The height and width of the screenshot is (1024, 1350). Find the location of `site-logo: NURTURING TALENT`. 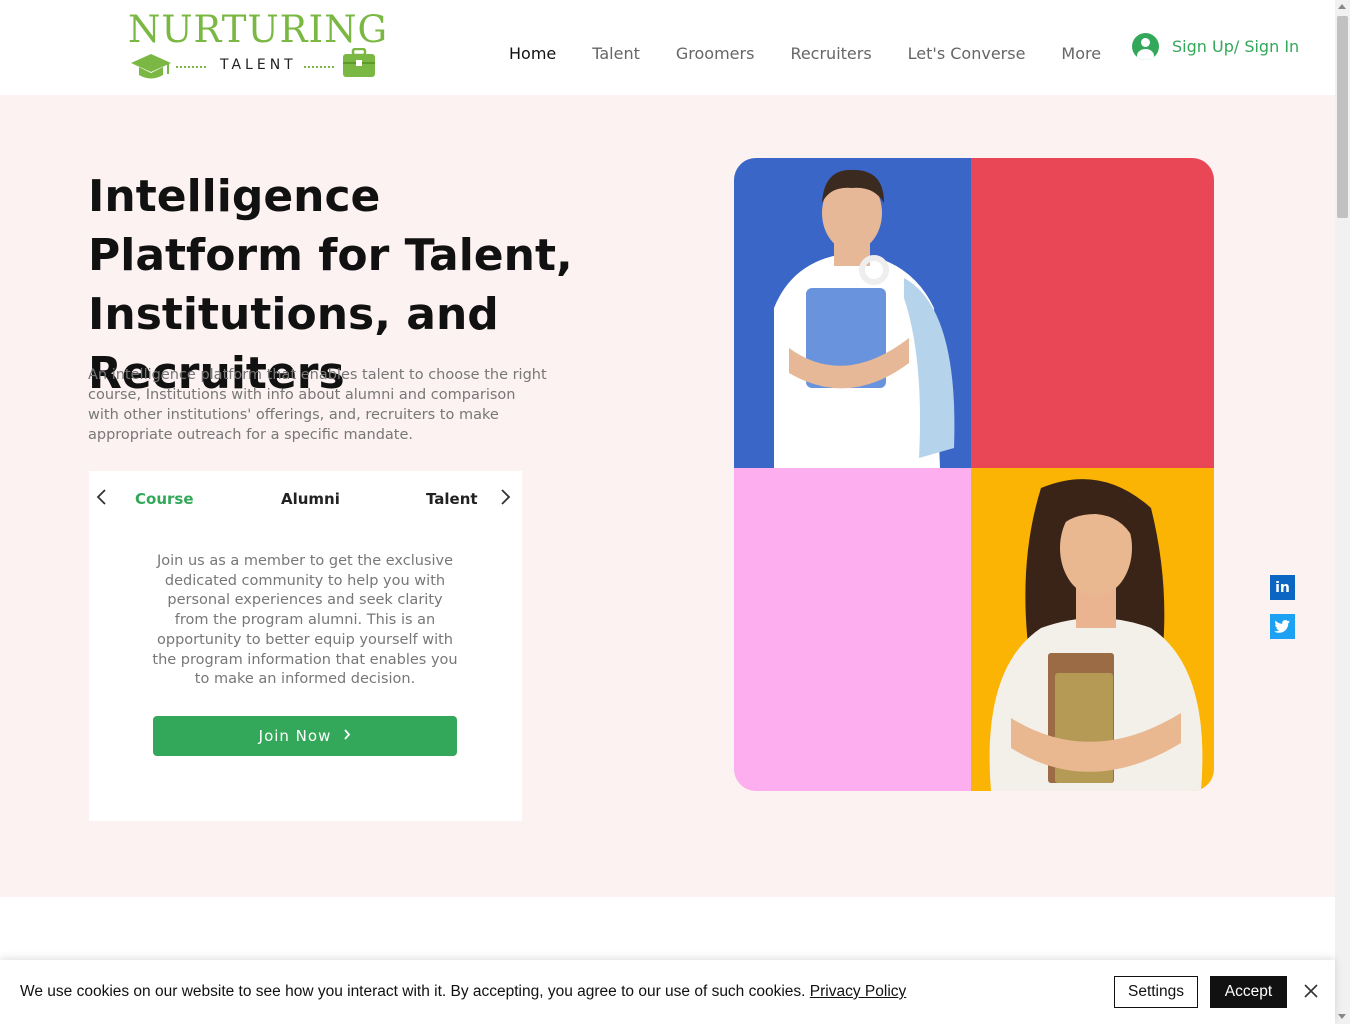

site-logo: NURTURING TALENT is located at coordinates (258, 45).